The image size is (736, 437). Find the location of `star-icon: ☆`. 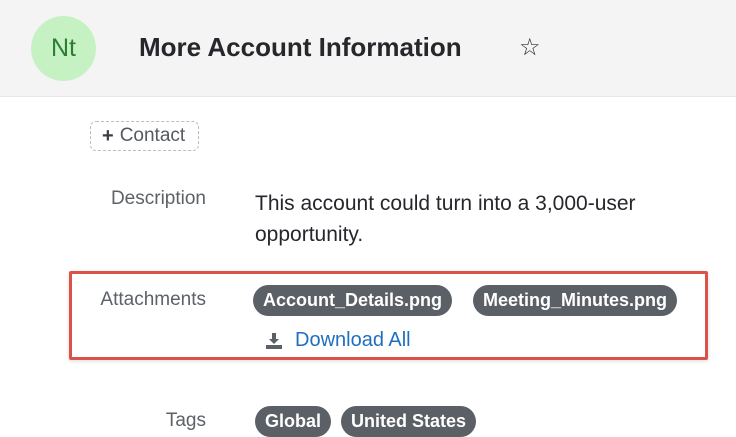

star-icon: ☆ is located at coordinates (530, 47).